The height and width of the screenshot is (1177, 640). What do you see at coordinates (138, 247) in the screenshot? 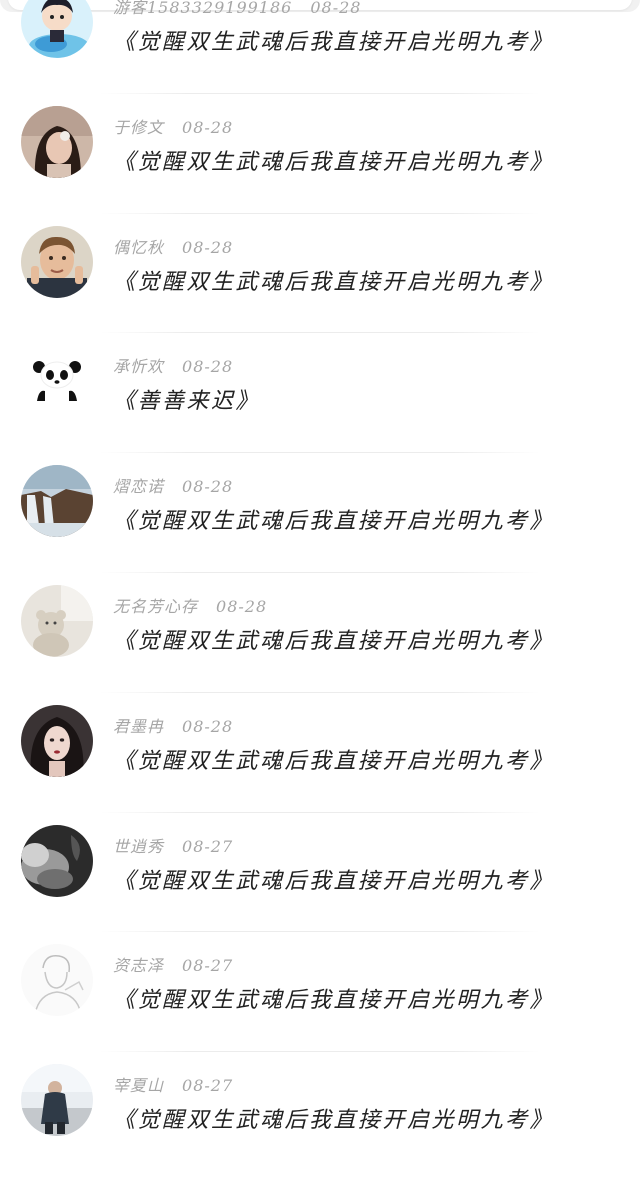
I see `username: 偶忆秋` at bounding box center [138, 247].